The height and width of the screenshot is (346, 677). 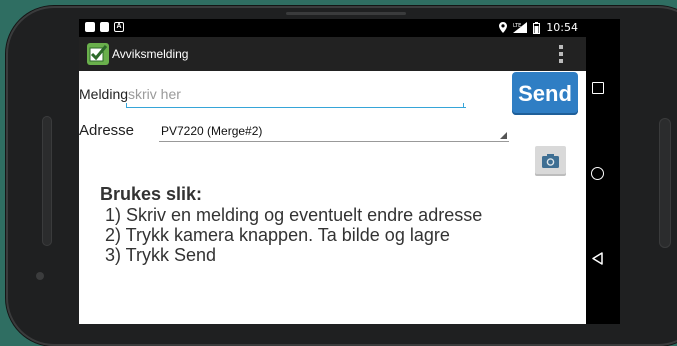 I want to click on adresse-spinner: PV7220 (Merge#2), so click(x=334, y=131).